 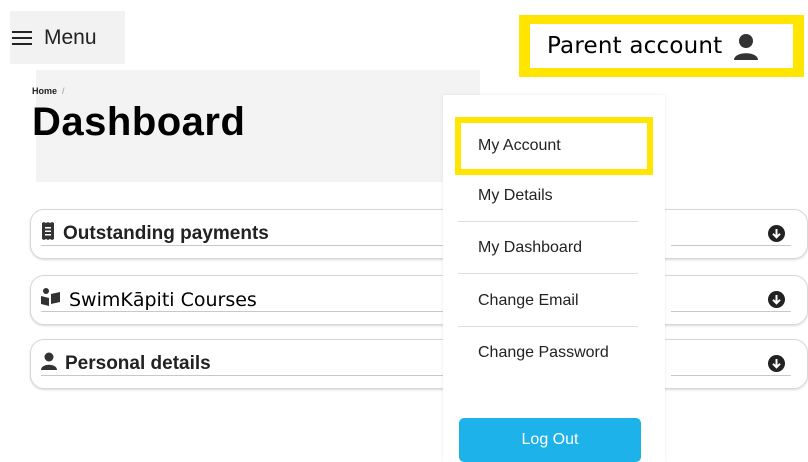 What do you see at coordinates (51, 299) in the screenshot?
I see `reader-icon` at bounding box center [51, 299].